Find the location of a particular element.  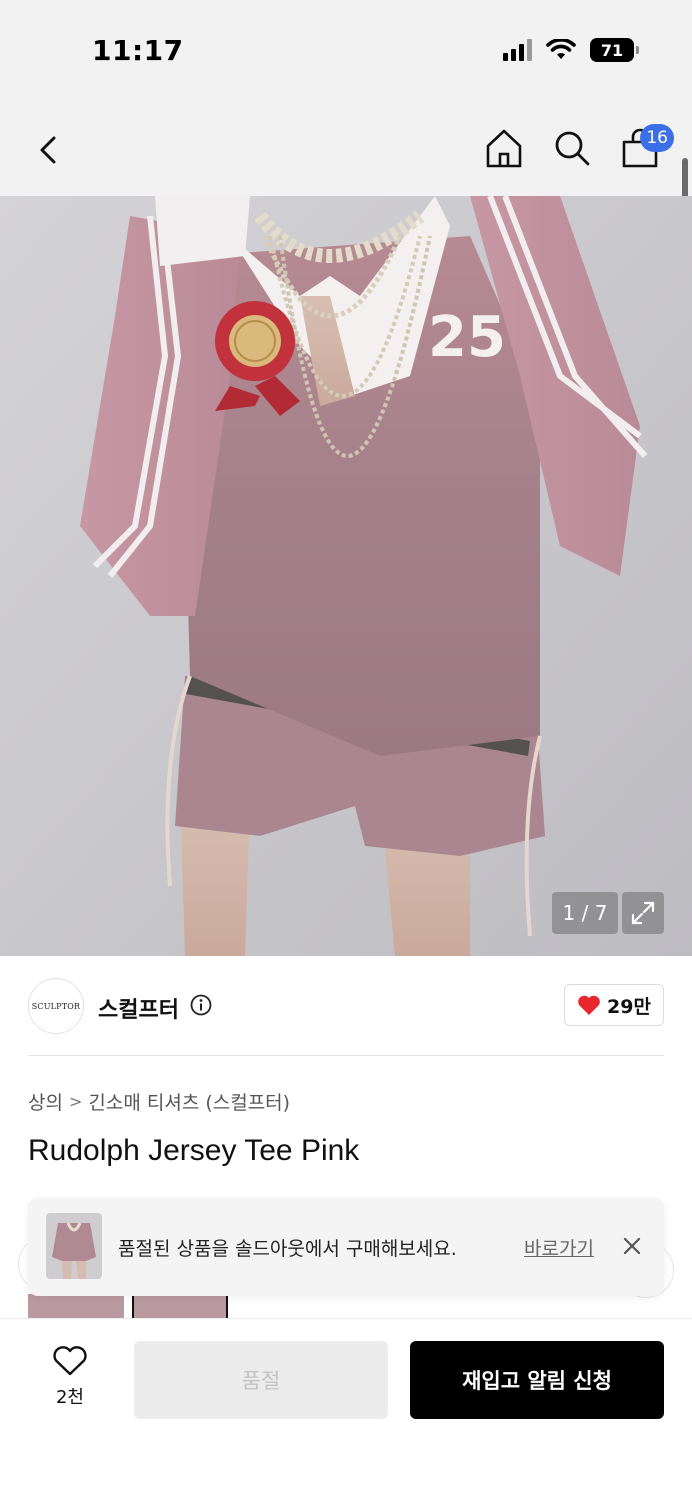

breadcrumb: 상의 > 긴소매 티셔츠 (스컬프터) is located at coordinates (159, 1101).